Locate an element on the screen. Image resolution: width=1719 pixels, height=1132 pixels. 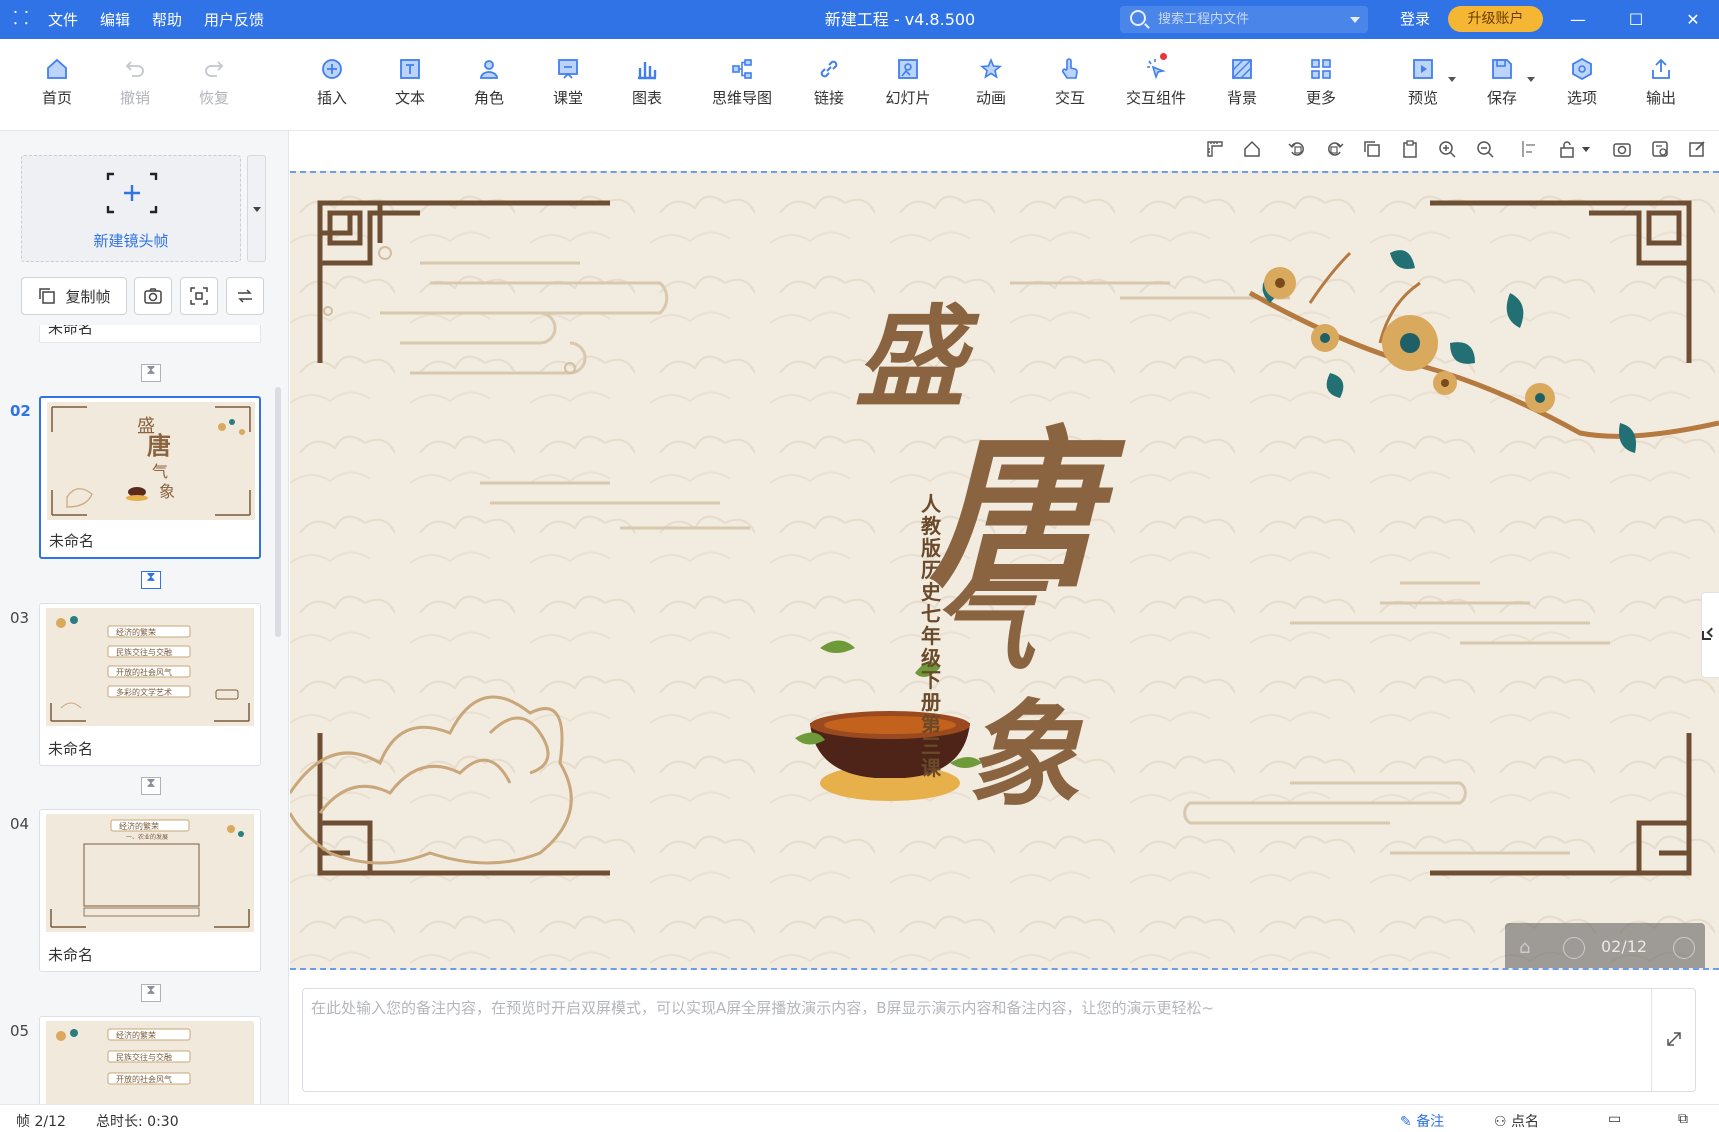
pager-next-icon is located at coordinates (1684, 948).